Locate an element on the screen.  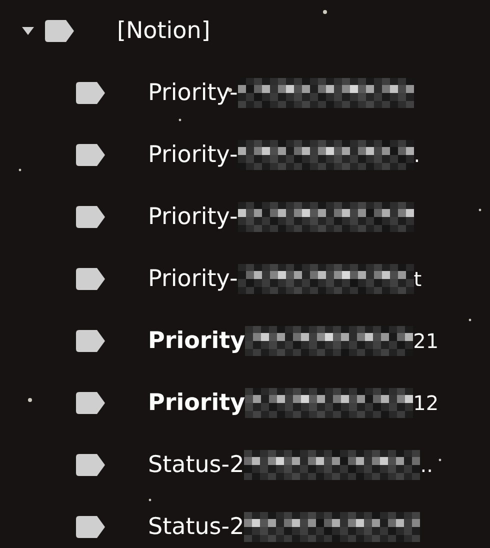
unread-count: 12 is located at coordinates (426, 403).